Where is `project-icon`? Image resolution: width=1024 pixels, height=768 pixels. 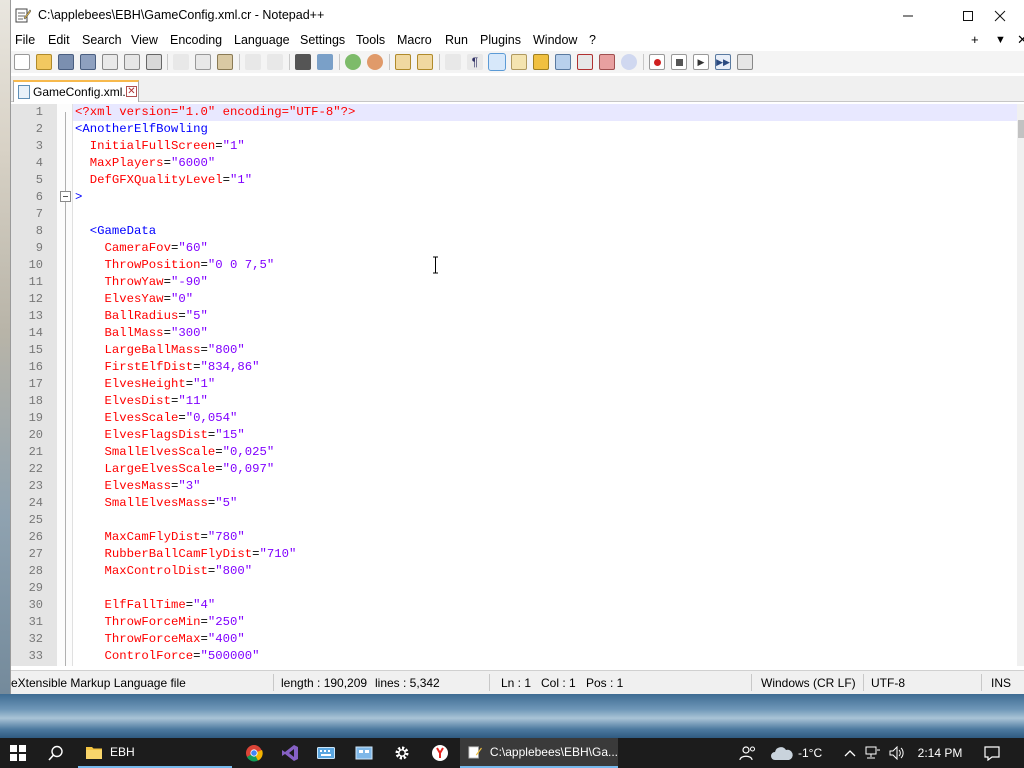 project-icon is located at coordinates (607, 62).